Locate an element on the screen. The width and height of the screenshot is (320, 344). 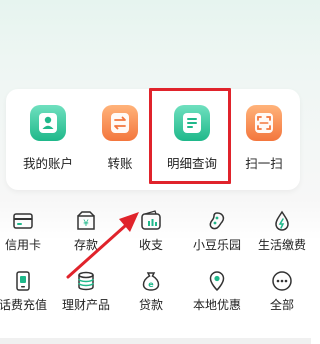
deposit-icon: ¥ is located at coordinates (86, 221).